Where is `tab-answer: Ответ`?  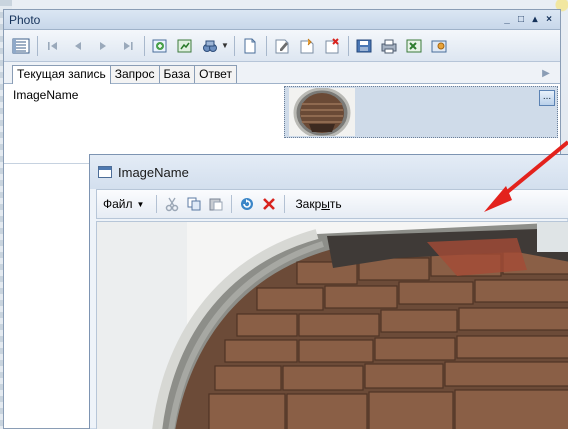 tab-answer: Ответ is located at coordinates (215, 74).